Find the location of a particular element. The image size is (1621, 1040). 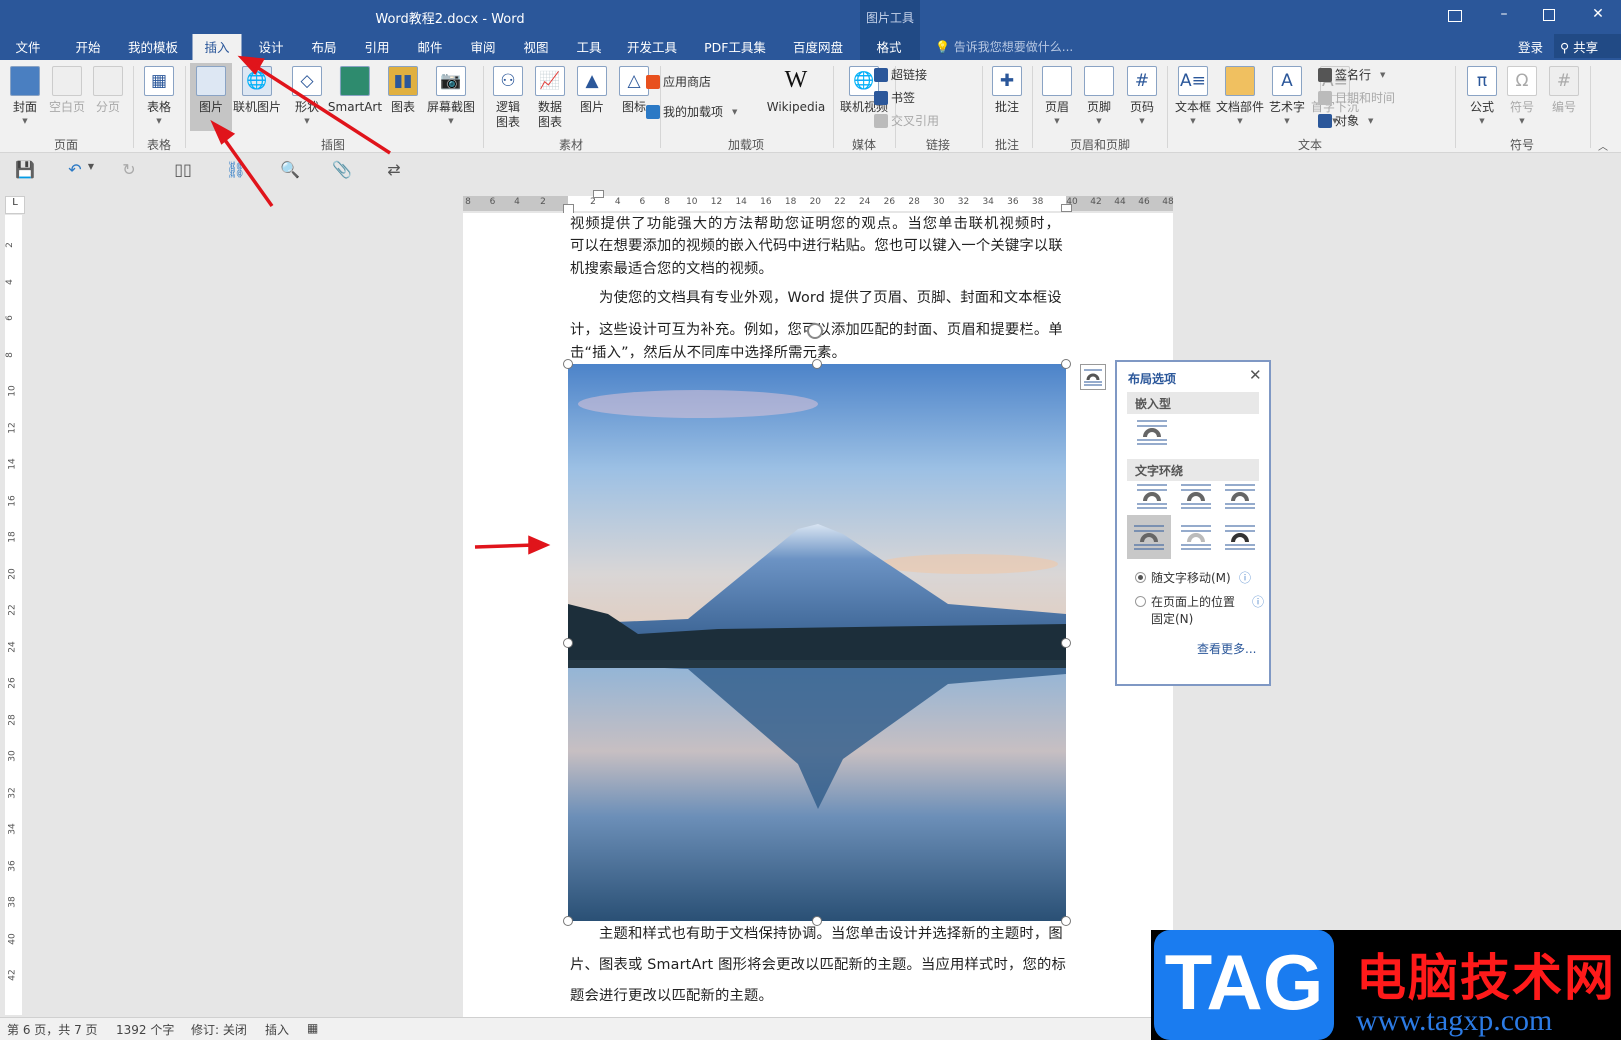

ribbon-button-cross-reference: 交叉引用 is located at coordinates (906, 120).